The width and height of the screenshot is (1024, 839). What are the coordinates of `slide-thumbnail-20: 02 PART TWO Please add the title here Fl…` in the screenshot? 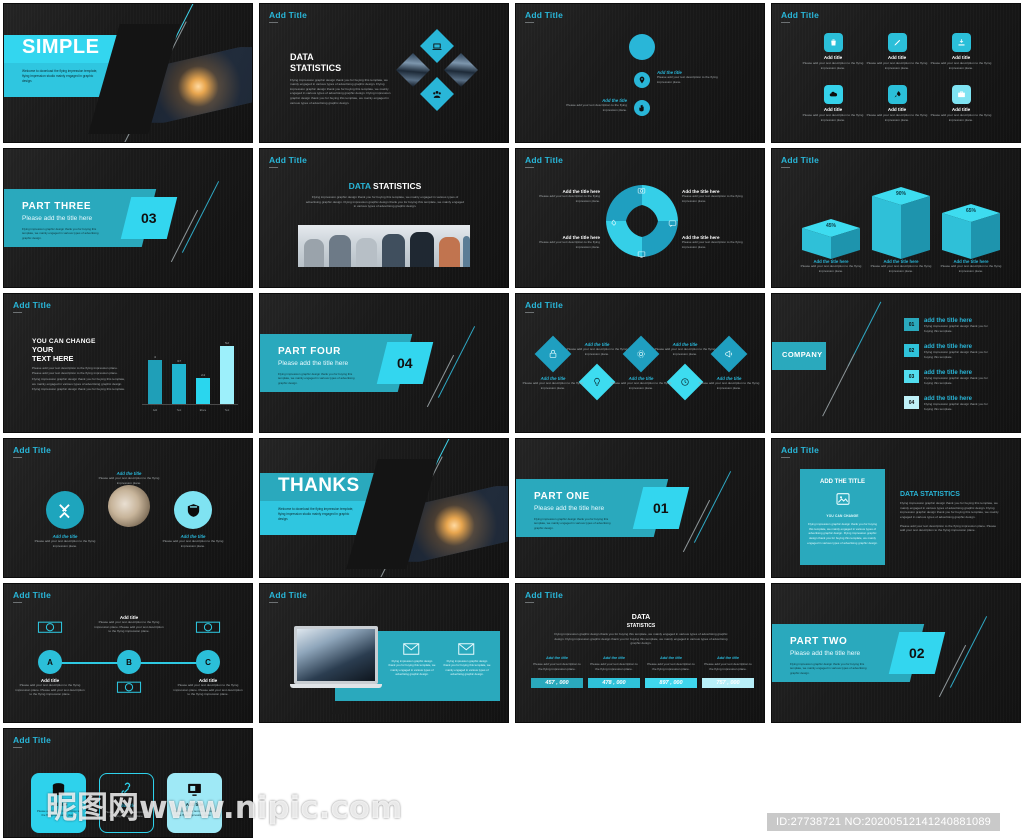 It's located at (896, 653).